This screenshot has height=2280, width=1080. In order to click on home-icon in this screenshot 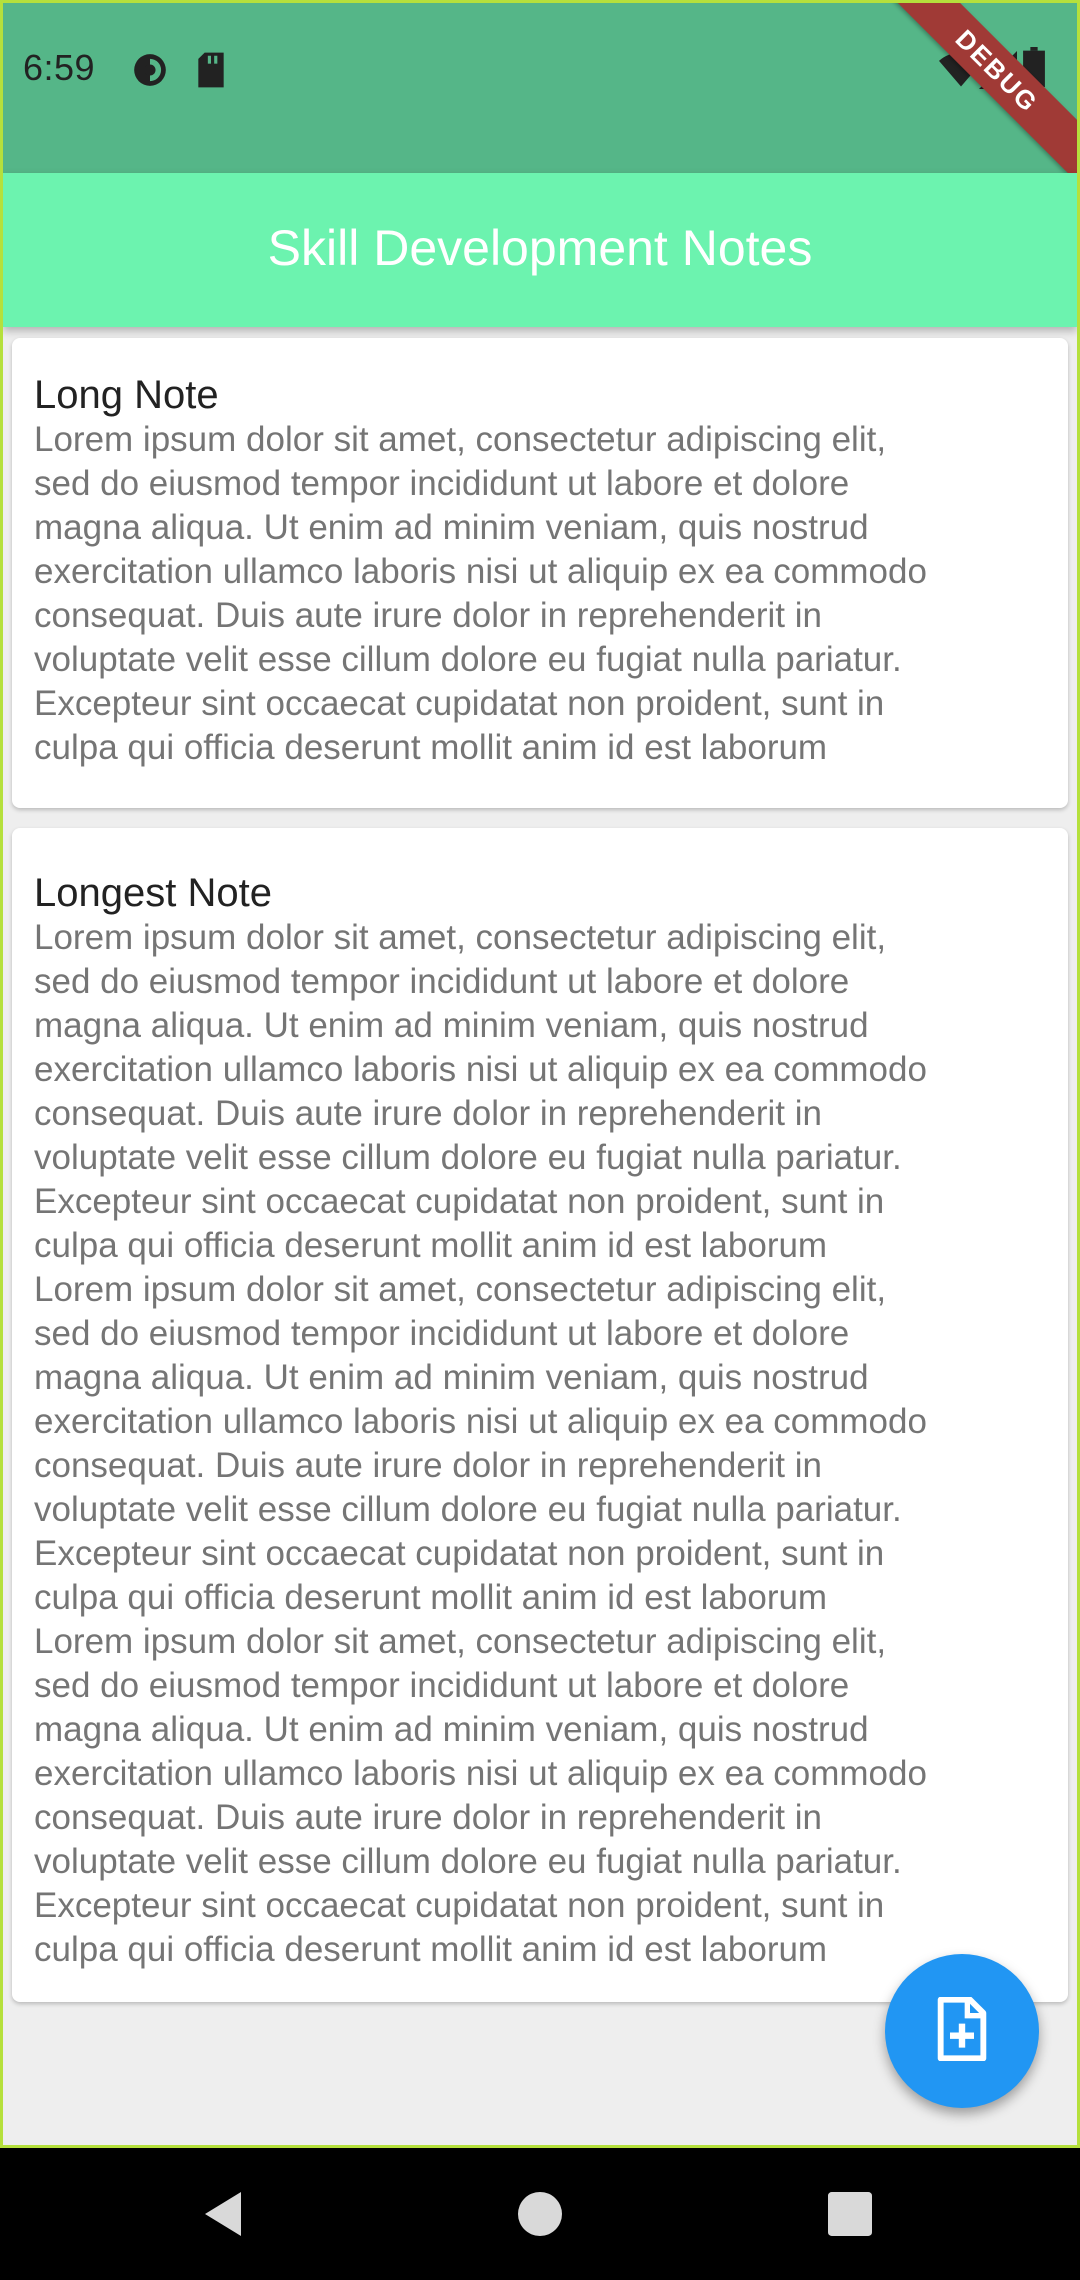, I will do `click(540, 2216)`.